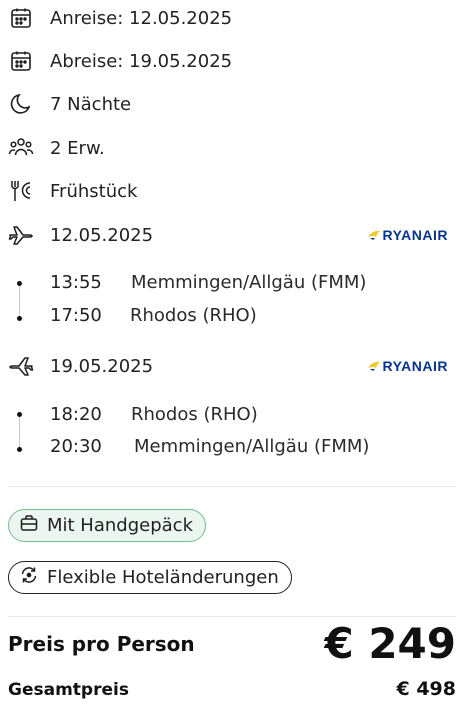 The image size is (472, 708). What do you see at coordinates (94, 191) in the screenshot?
I see `board-type: Frühstück` at bounding box center [94, 191].